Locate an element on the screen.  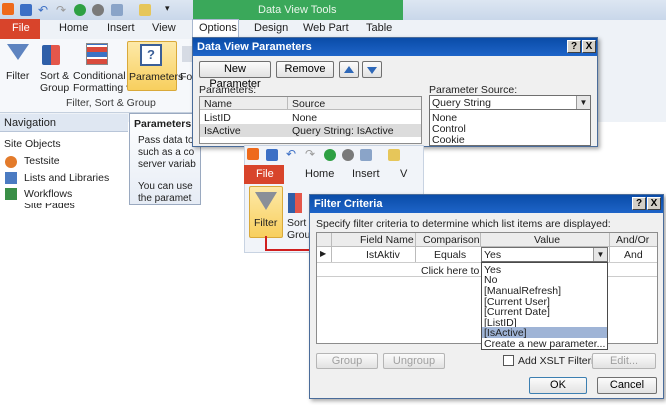
criteria-field: IstAktiv is located at coordinates (383, 255).